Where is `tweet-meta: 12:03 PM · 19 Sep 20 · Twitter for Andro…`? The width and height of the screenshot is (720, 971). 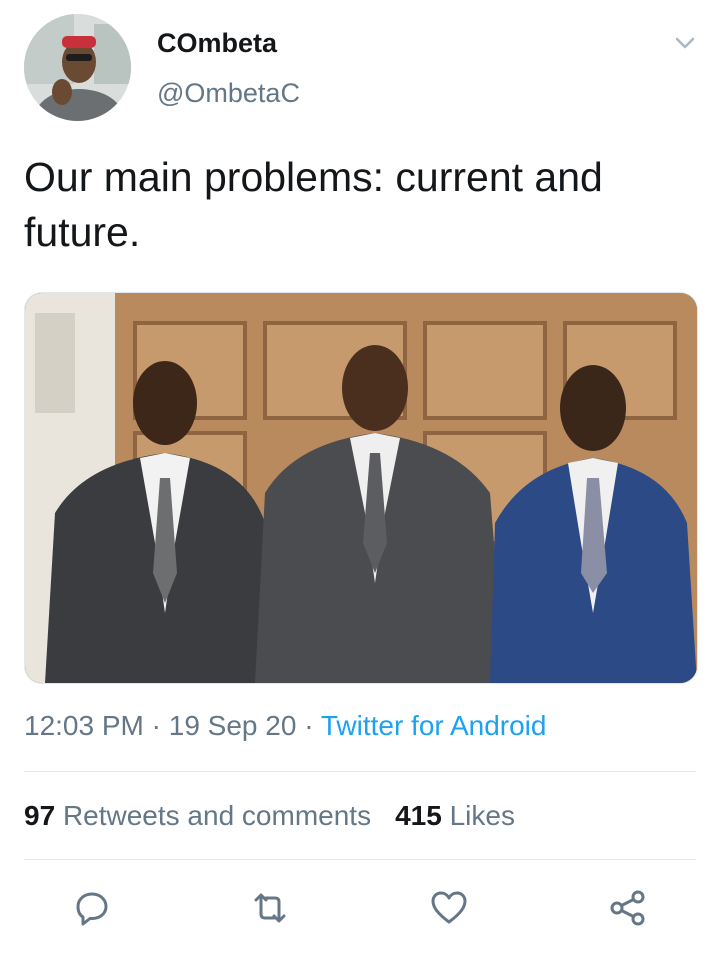 tweet-meta: 12:03 PM · 19 Sep 20 · Twitter for Andro… is located at coordinates (285, 726).